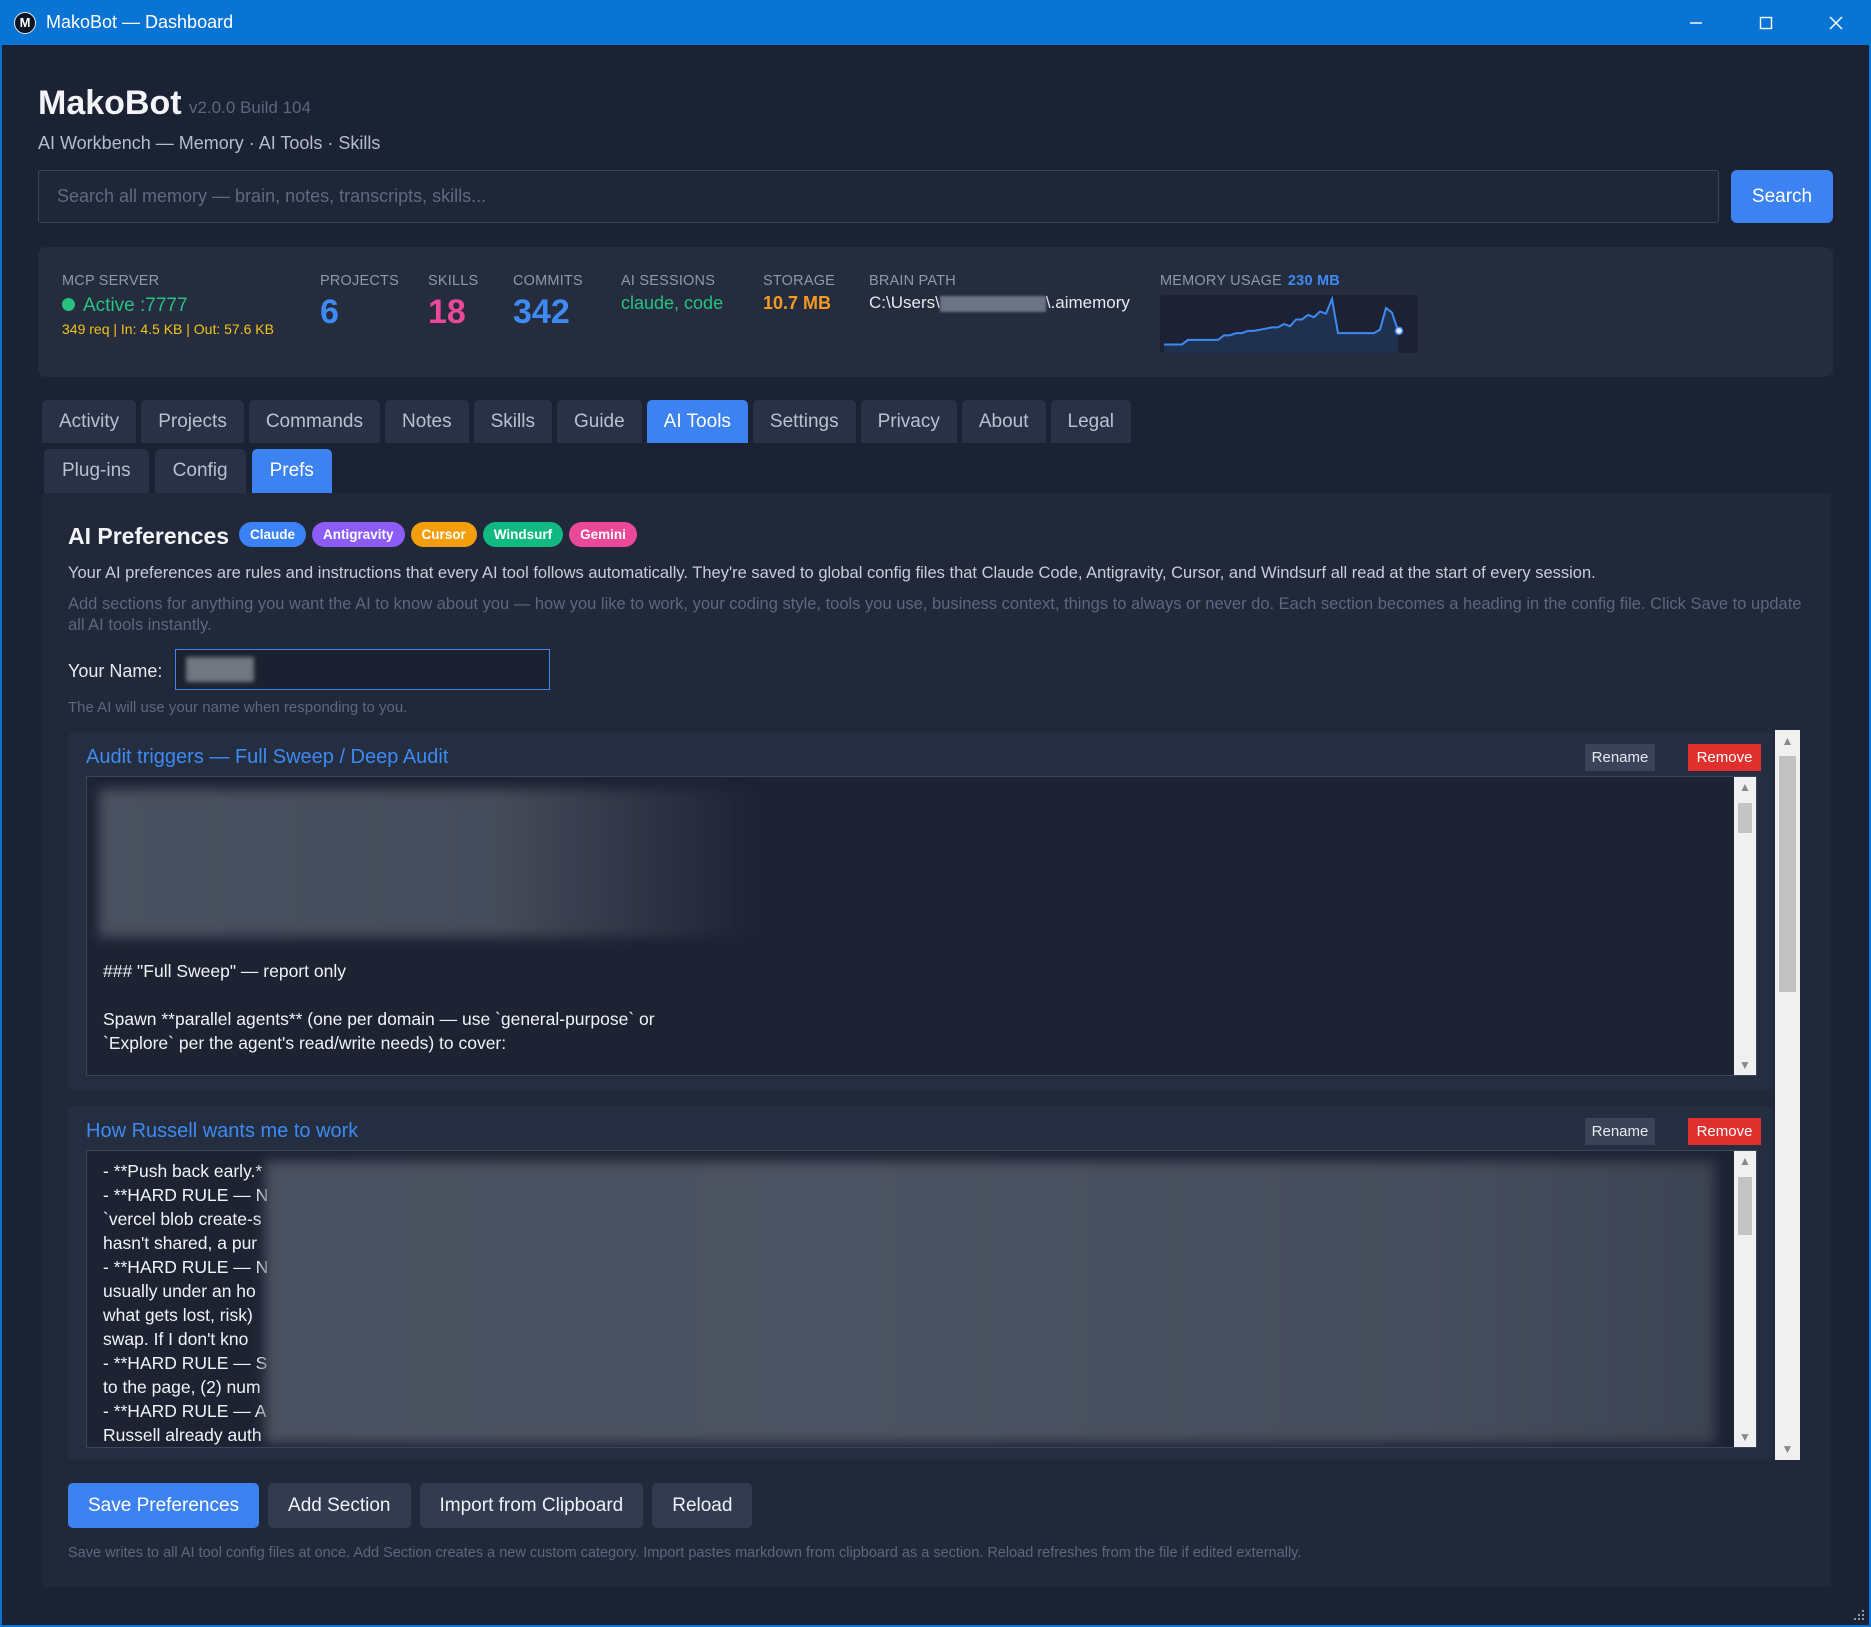 The width and height of the screenshot is (1871, 1627). Describe the element at coordinates (1858, 1614) in the screenshot. I see `resize-grip-icon` at that location.